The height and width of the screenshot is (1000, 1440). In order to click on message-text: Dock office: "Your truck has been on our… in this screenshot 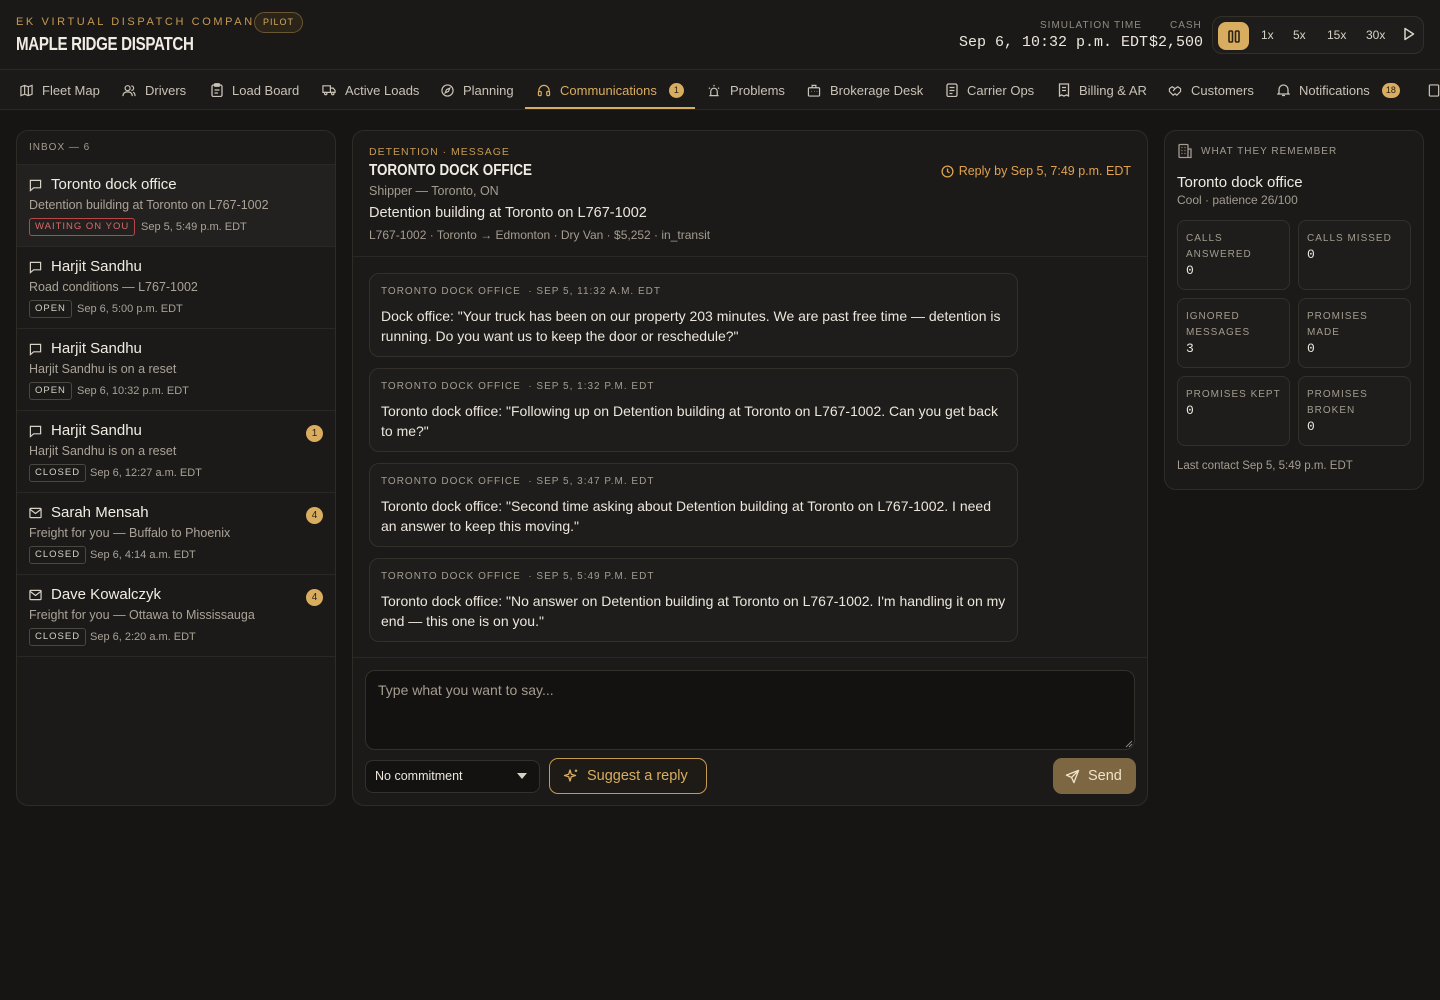, I will do `click(691, 326)`.